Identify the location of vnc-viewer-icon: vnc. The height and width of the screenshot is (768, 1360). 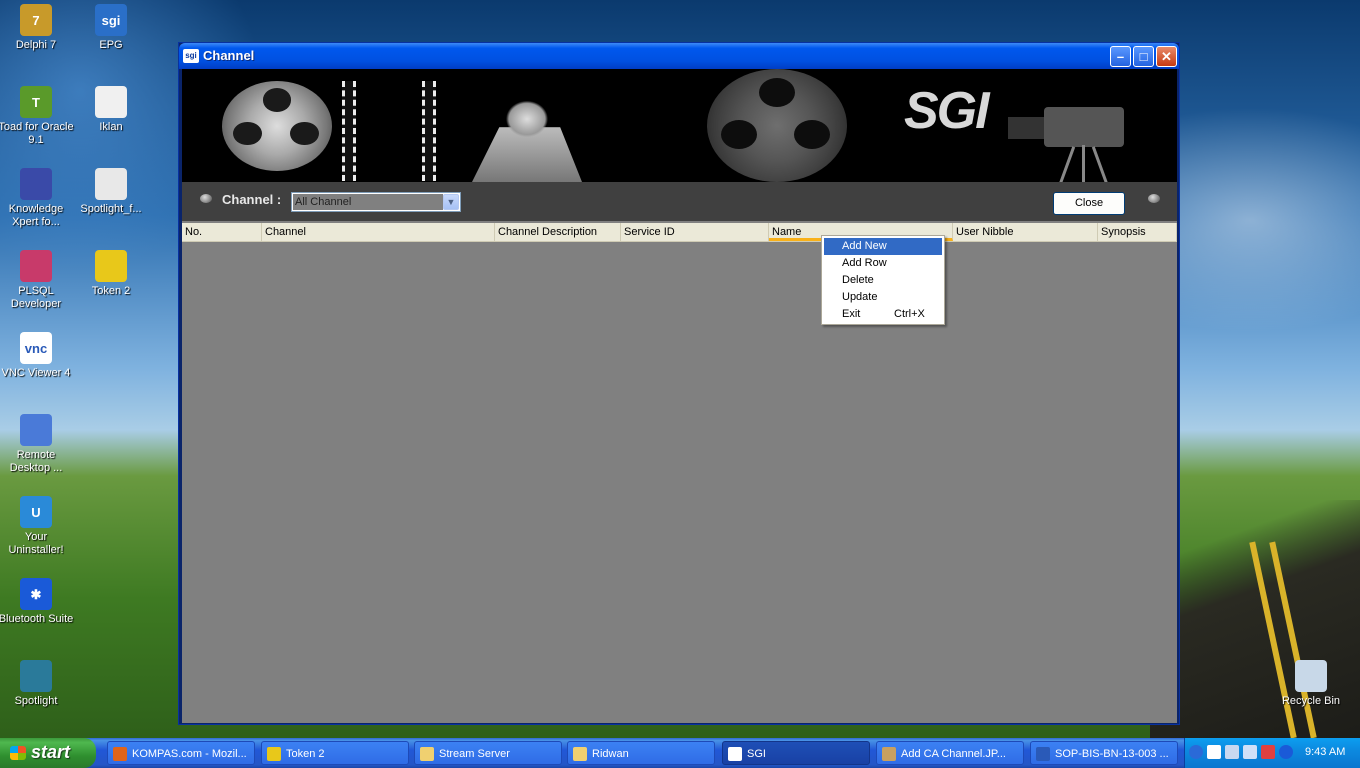
(36, 348).